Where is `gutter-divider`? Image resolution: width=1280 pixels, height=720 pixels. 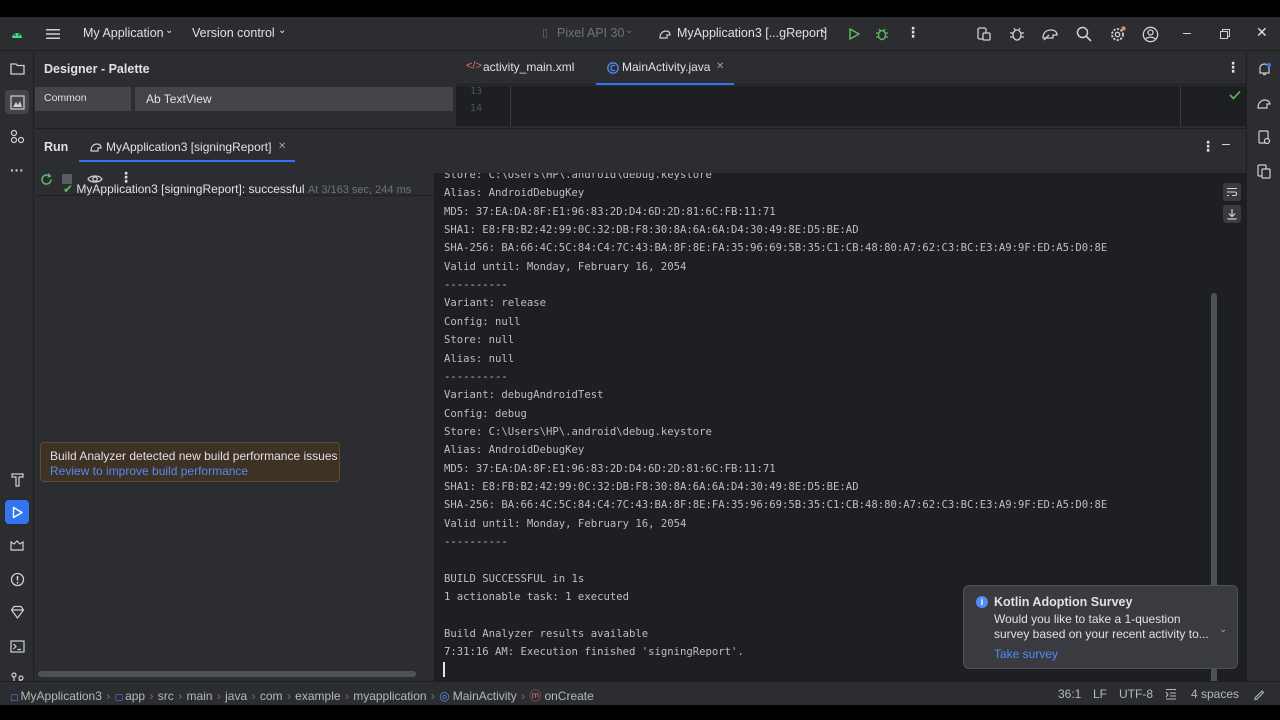
gutter-divider is located at coordinates (510, 106).